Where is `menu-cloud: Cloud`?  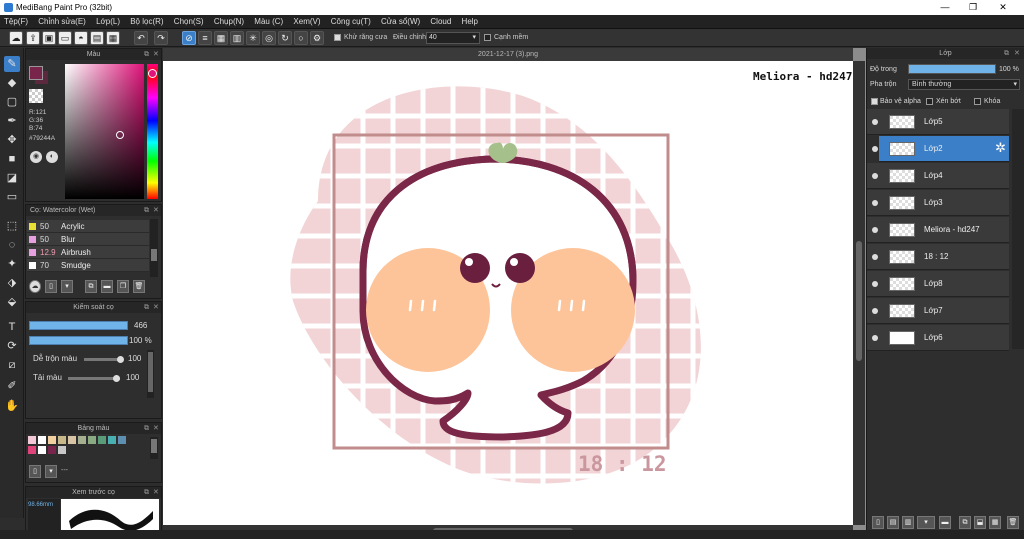
menu-cloud: Cloud is located at coordinates (440, 20).